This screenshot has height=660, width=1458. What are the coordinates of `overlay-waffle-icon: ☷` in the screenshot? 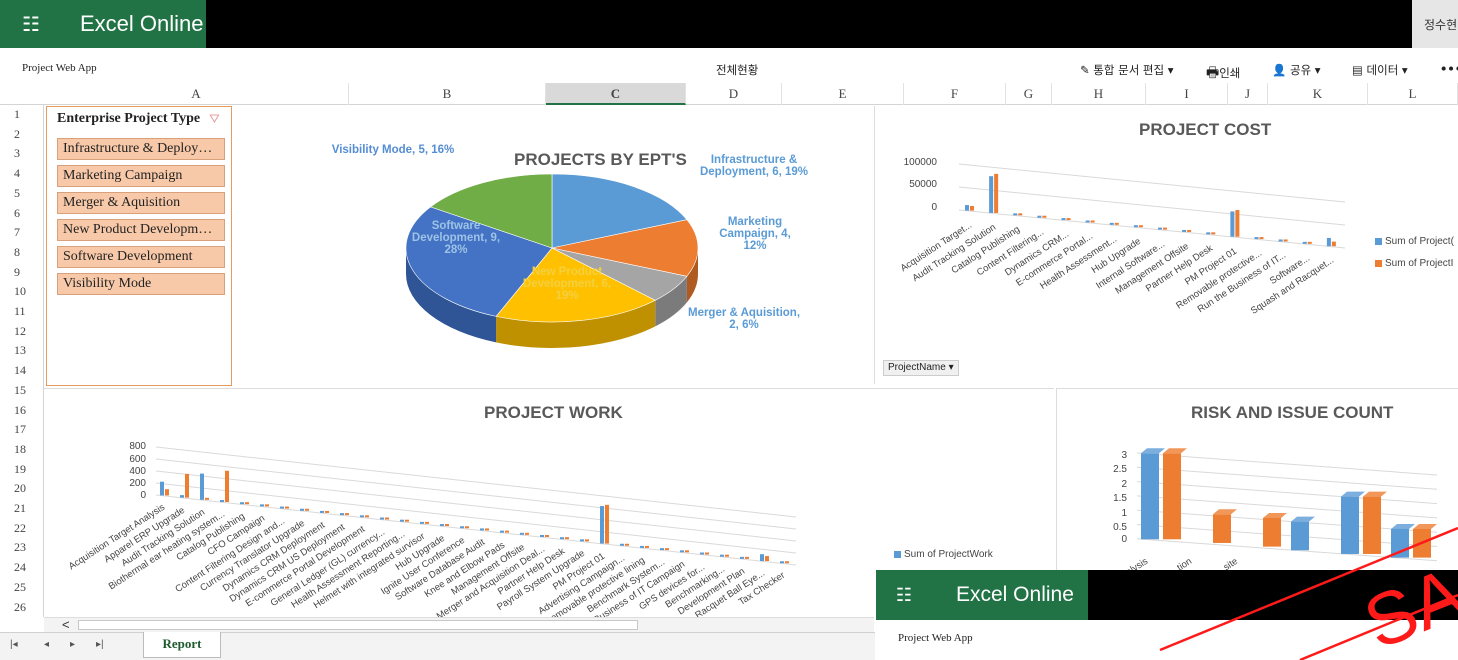 It's located at (904, 595).